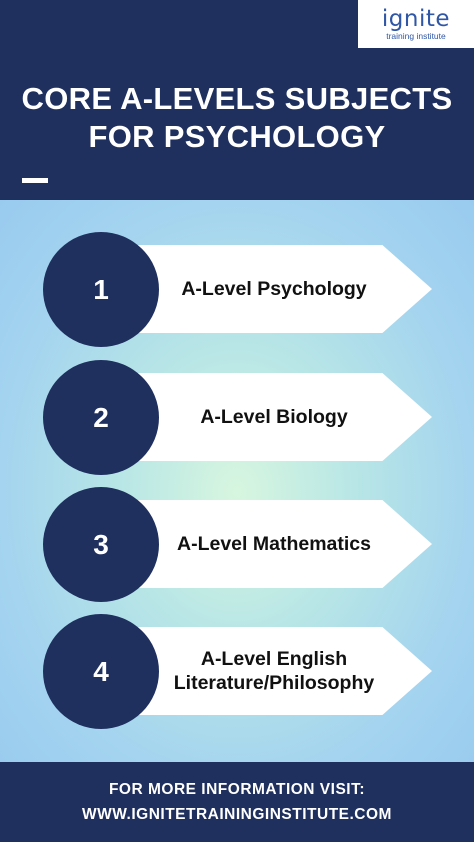 The height and width of the screenshot is (842, 474). I want to click on subject-item-2: 2 A-Level Biology, so click(237, 420).